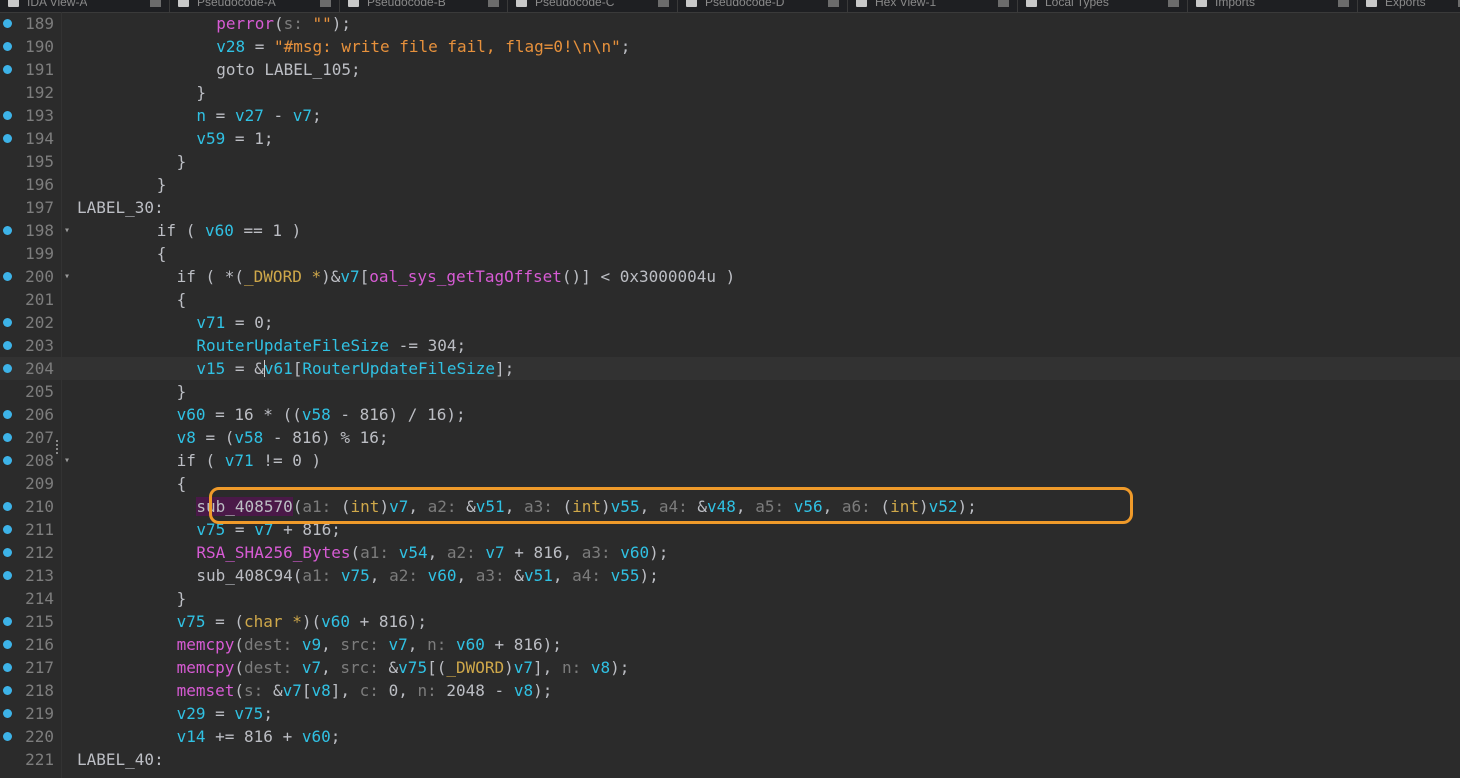  What do you see at coordinates (730, 253) in the screenshot?
I see `code-line: 199 {` at bounding box center [730, 253].